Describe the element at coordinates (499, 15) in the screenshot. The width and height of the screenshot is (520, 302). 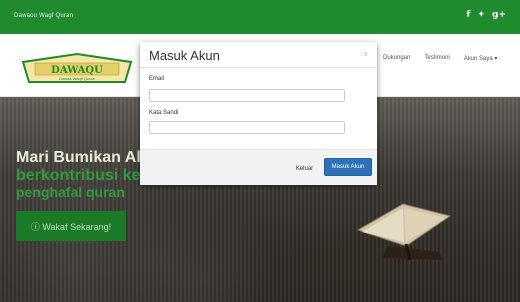
I see `google-plus-icon: g+` at that location.